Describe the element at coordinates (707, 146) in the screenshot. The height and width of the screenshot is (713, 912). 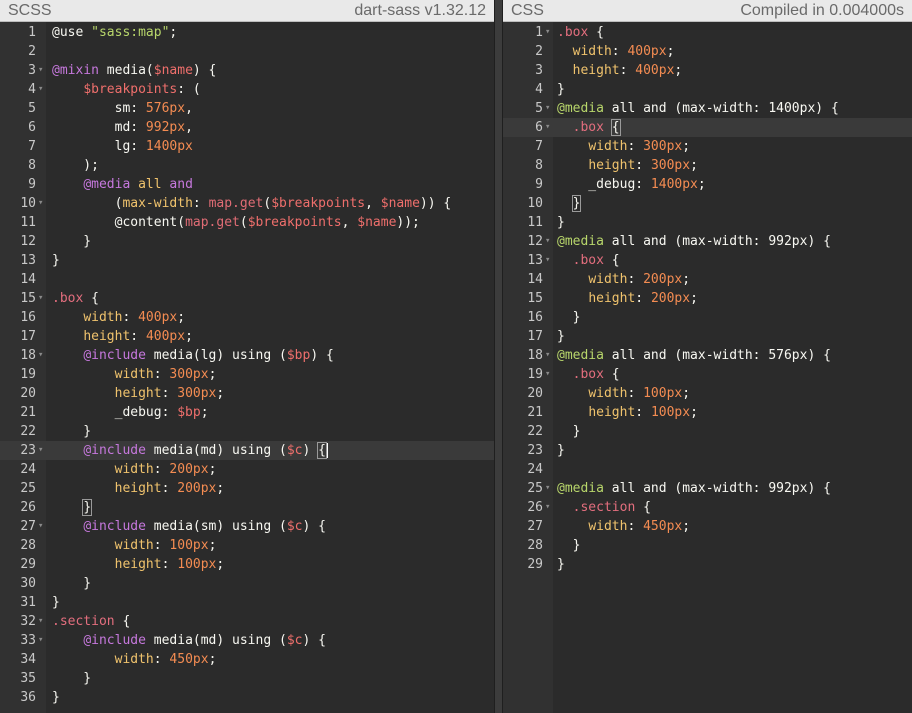
I see `code-line: 7 width: 300px;` at that location.